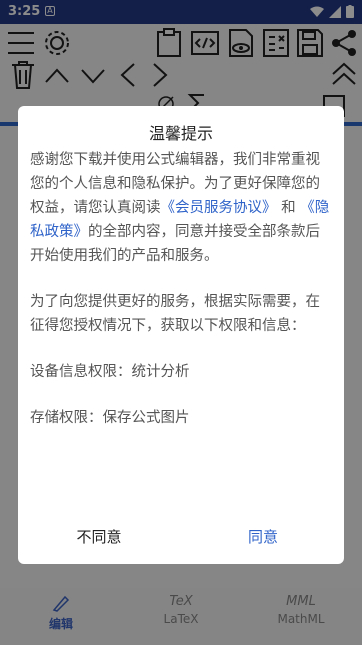 This screenshot has width=362, height=645. What do you see at coordinates (99, 536) in the screenshot?
I see `disagree-button: 不同意` at bounding box center [99, 536].